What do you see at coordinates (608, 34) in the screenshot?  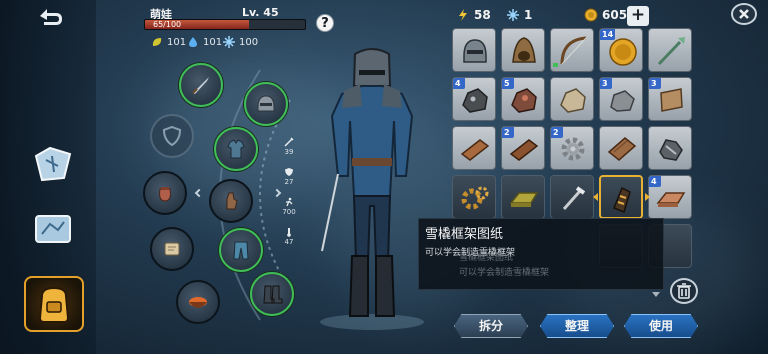 I see `item-count-badge: 14` at bounding box center [608, 34].